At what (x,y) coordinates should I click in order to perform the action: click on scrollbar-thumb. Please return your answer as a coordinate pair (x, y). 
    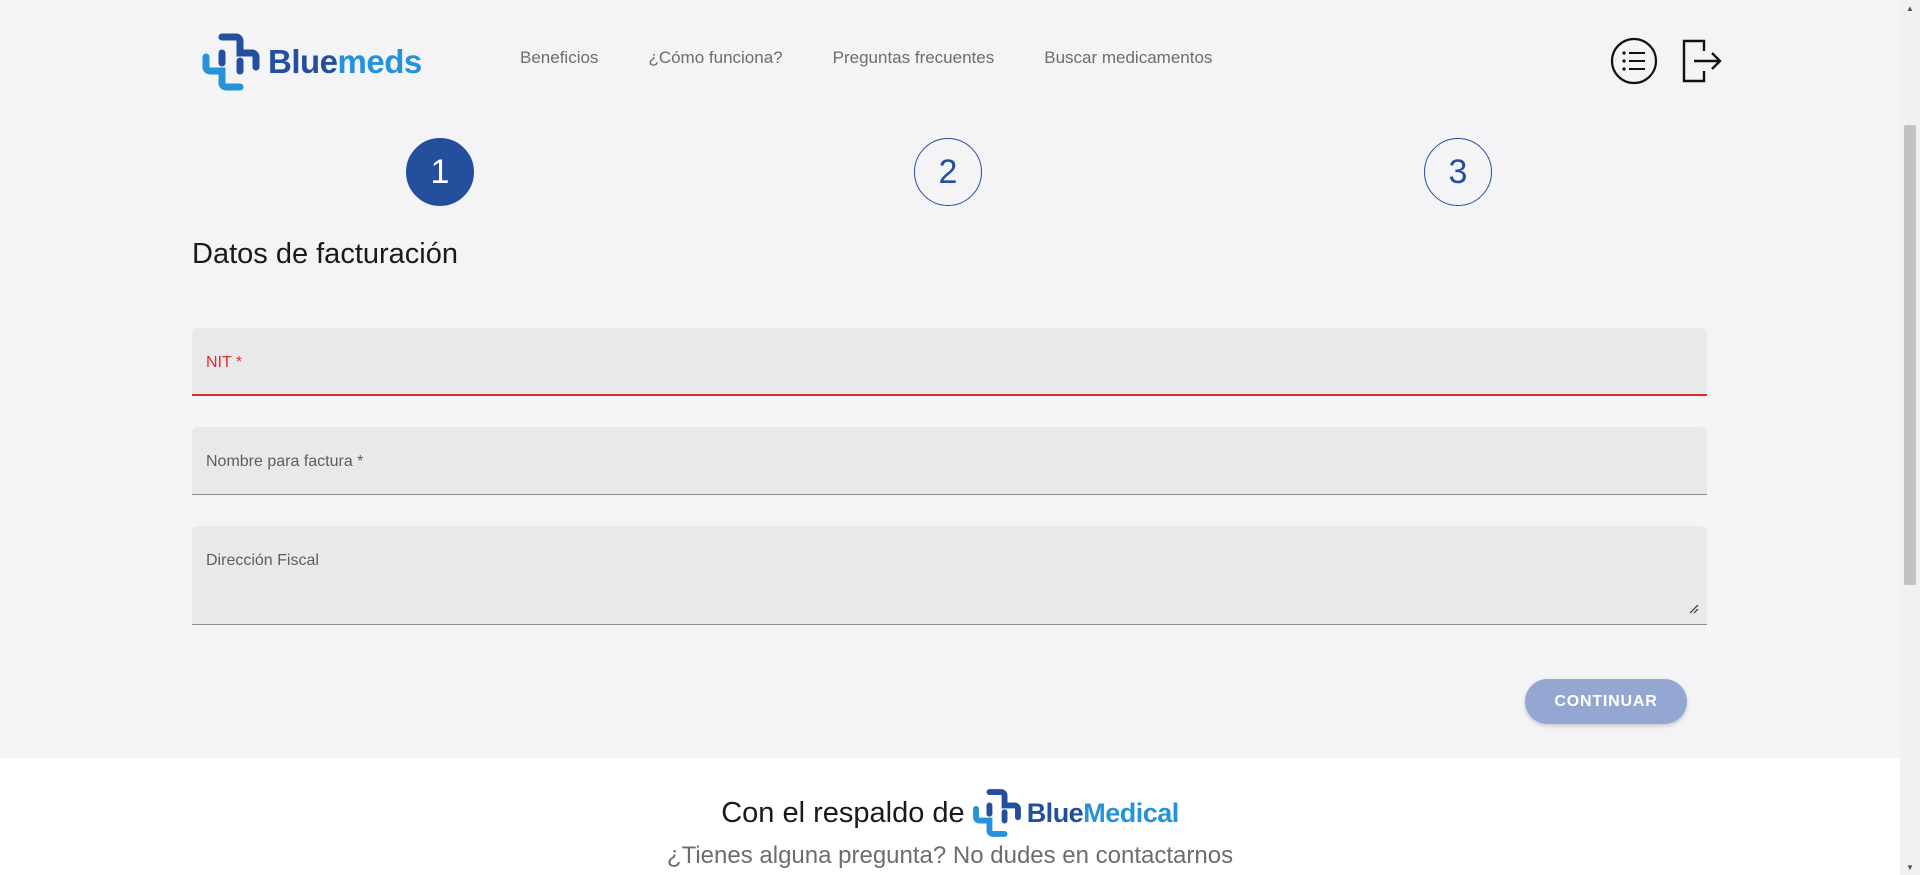
    Looking at the image, I should click on (1910, 355).